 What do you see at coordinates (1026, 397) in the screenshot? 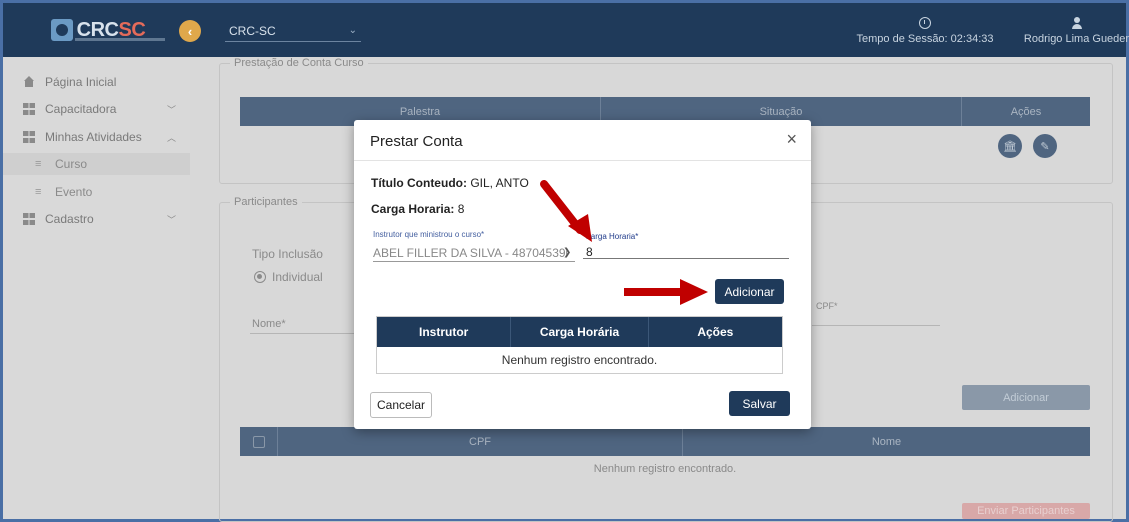
I see `adicionar-participante-button: Adicionar` at bounding box center [1026, 397].